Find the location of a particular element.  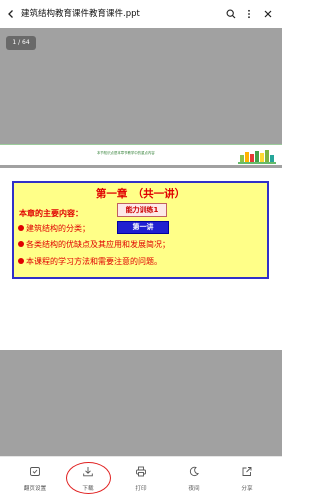

share-label: 分享 is located at coordinates (247, 489).